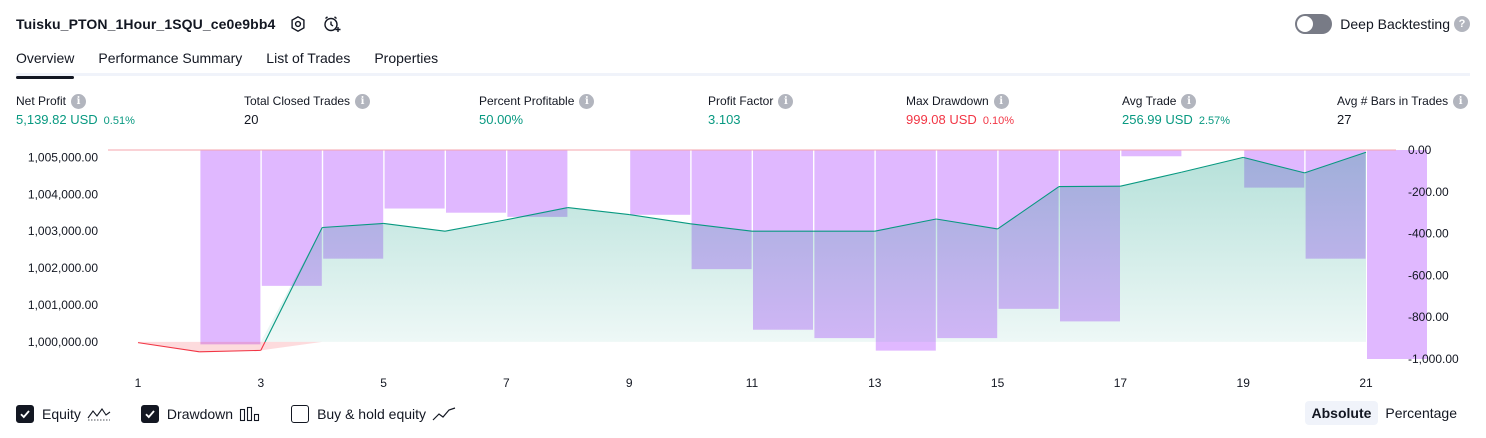 This screenshot has width=1486, height=438. I want to click on metric-profit-factor: Profit Factor i 3.103, so click(751, 110).